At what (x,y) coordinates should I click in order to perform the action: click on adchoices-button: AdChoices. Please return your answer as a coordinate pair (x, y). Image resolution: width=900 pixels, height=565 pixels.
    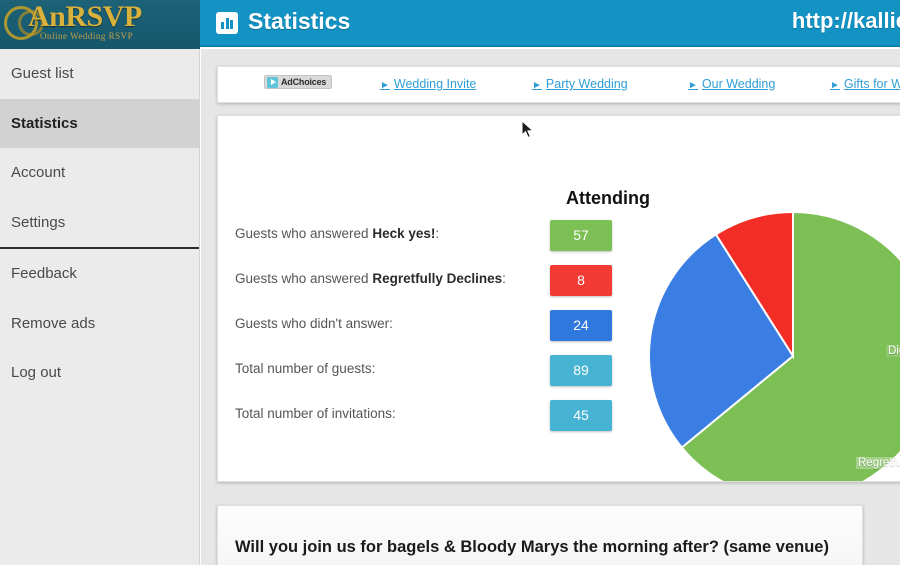
    Looking at the image, I should click on (298, 82).